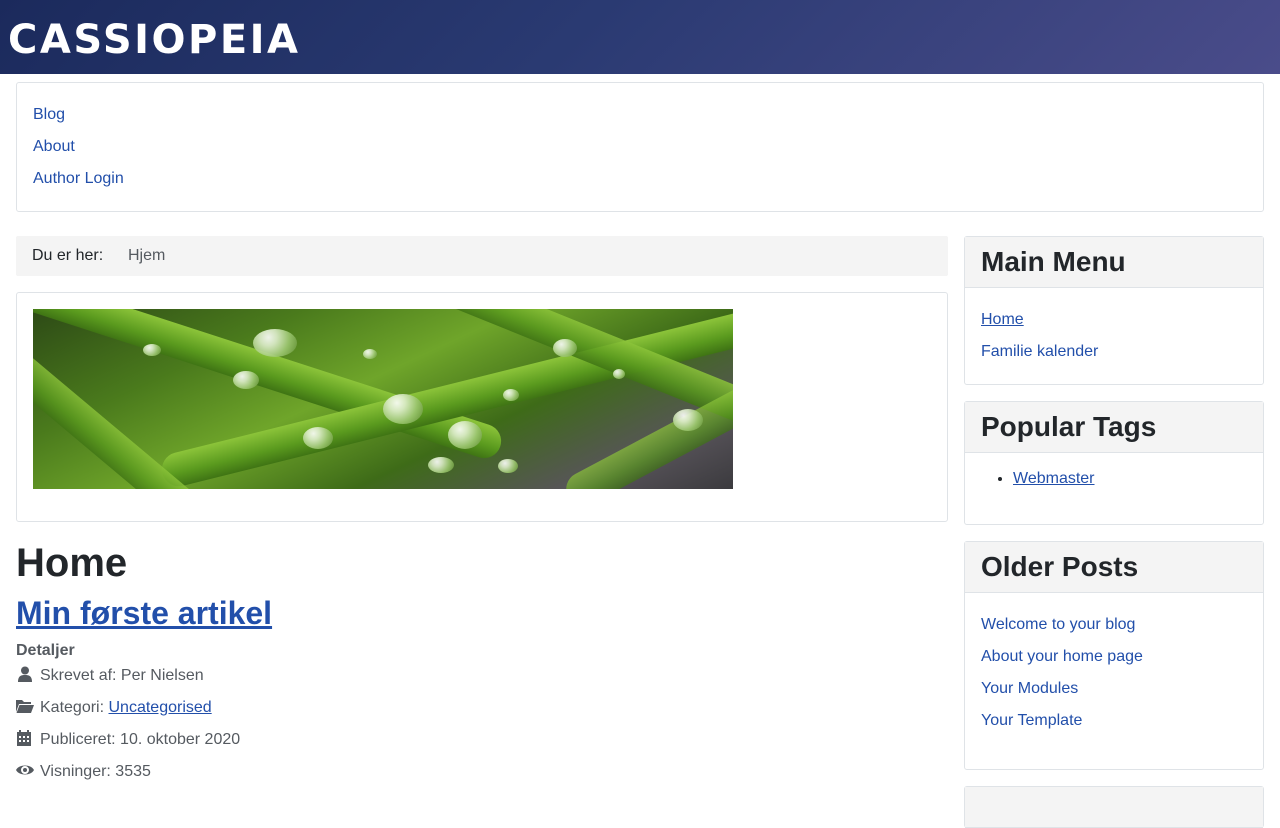  What do you see at coordinates (78, 178) in the screenshot?
I see `nav-item-author-login: Author Login` at bounding box center [78, 178].